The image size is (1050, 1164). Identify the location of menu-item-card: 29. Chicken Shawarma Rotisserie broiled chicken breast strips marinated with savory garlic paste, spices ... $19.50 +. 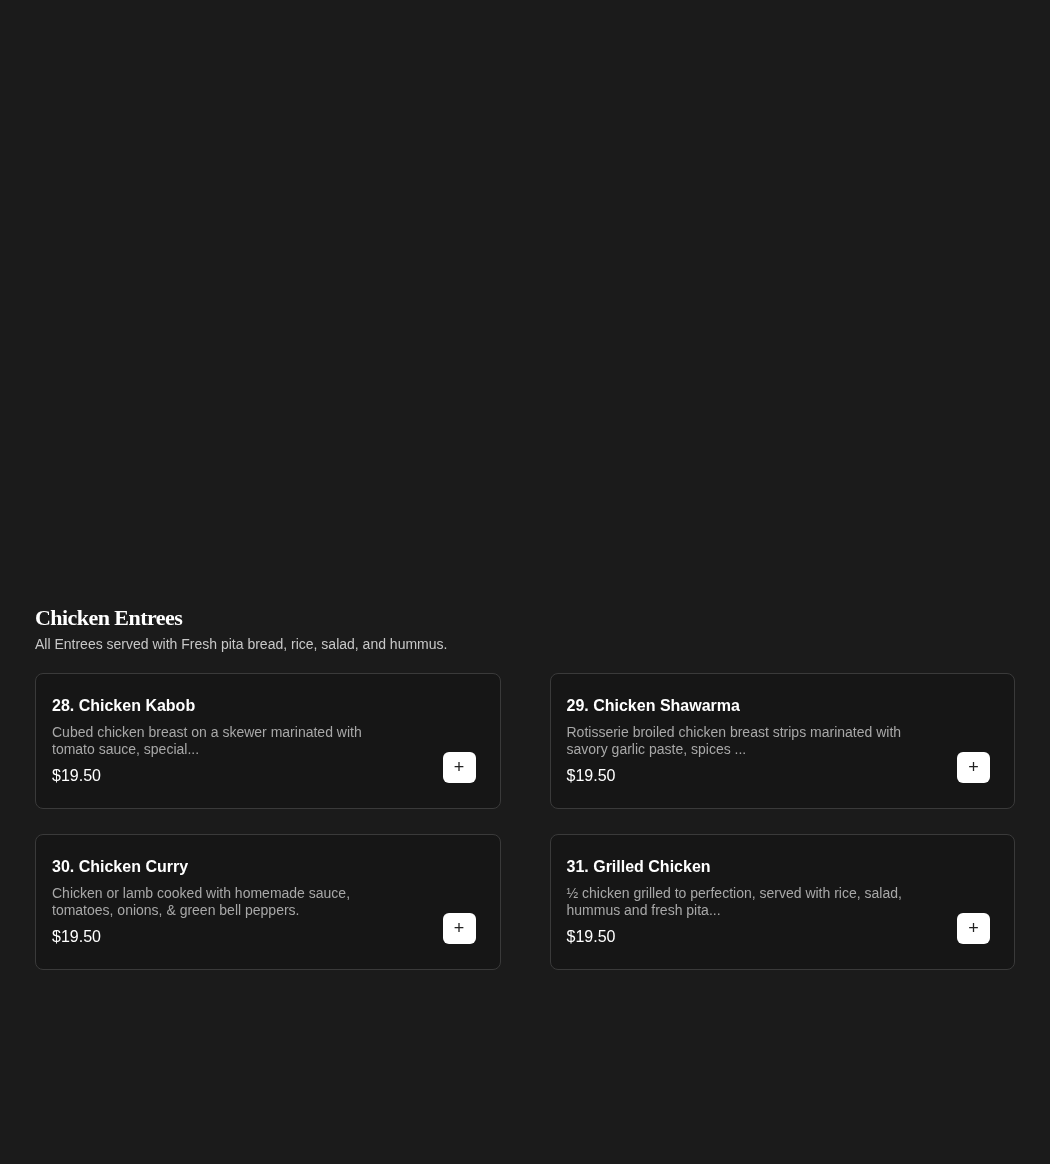
(782, 741).